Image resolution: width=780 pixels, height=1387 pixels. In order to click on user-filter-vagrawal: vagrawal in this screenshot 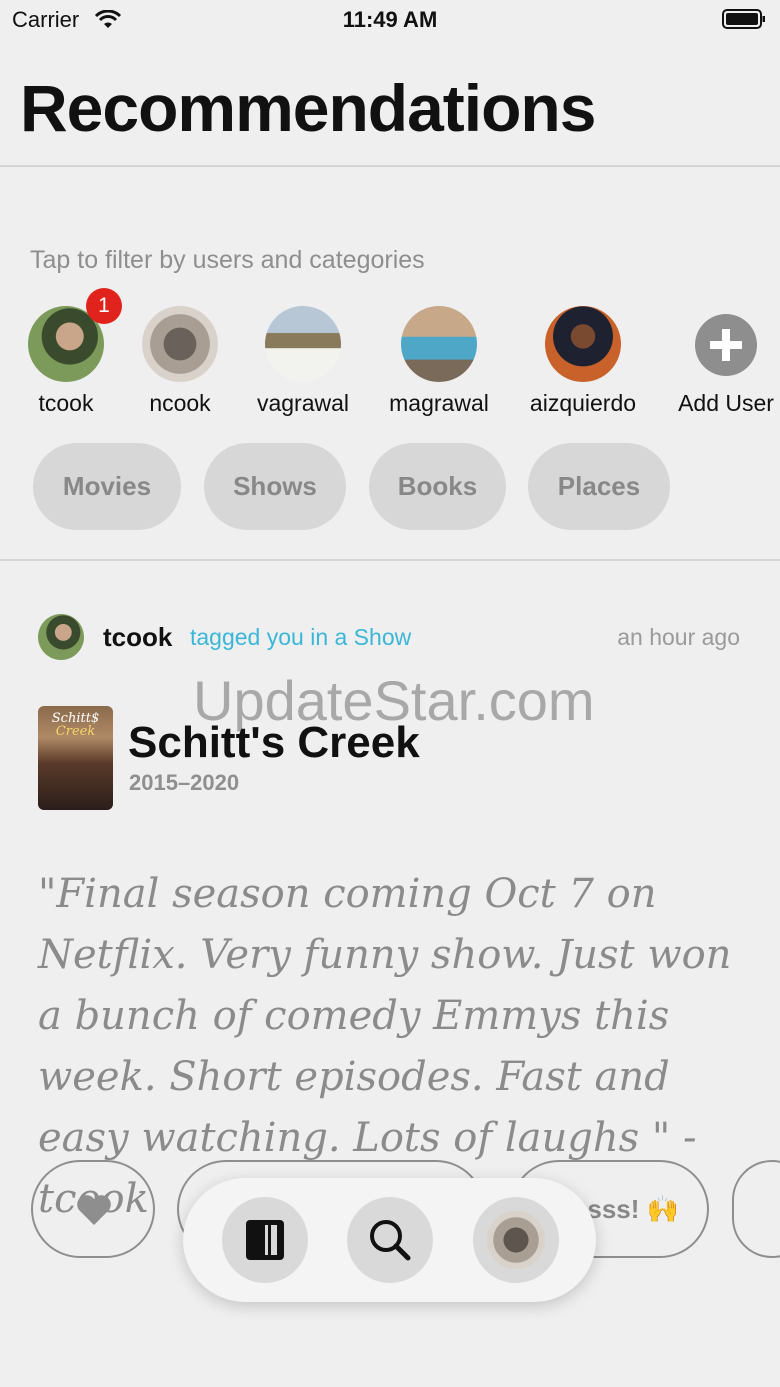, I will do `click(303, 361)`.